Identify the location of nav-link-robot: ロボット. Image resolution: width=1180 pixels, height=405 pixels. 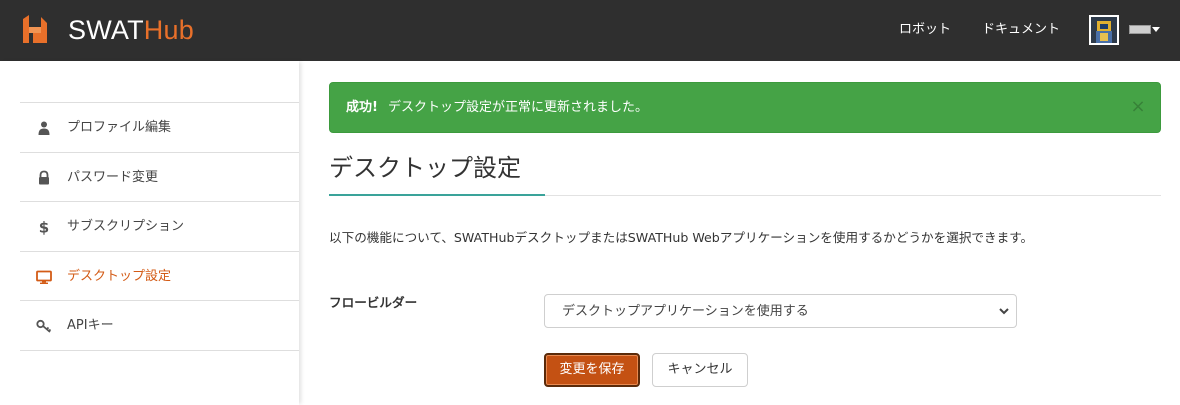
(925, 30).